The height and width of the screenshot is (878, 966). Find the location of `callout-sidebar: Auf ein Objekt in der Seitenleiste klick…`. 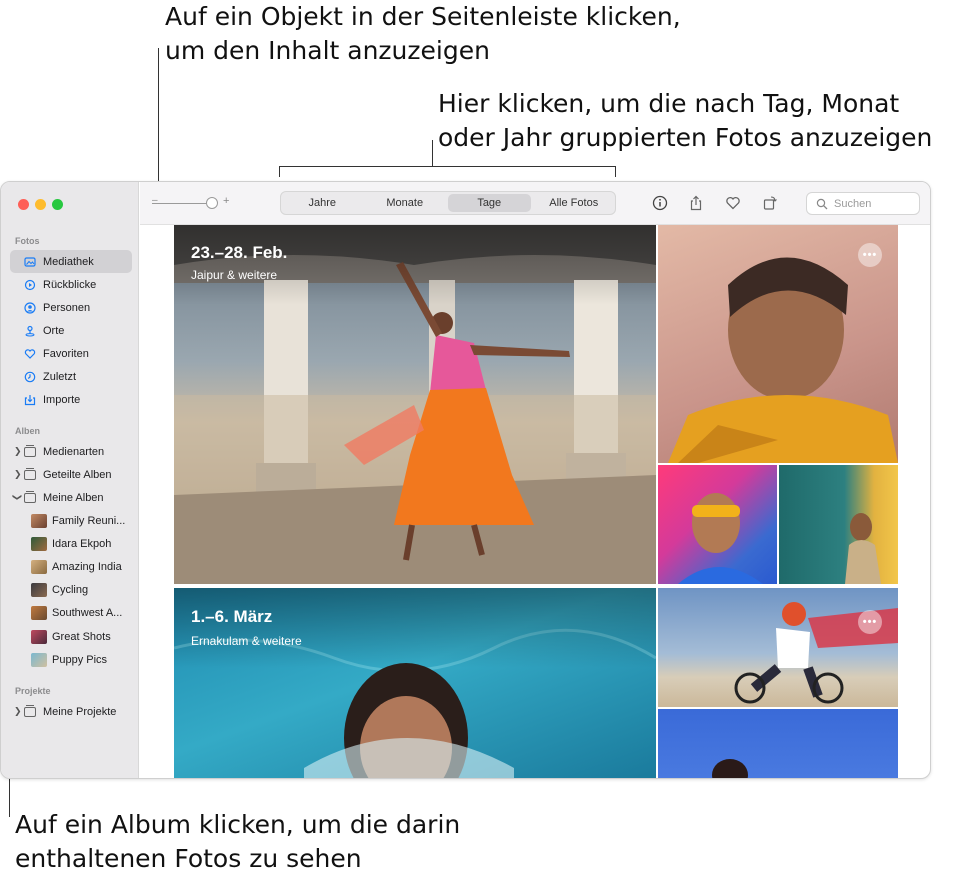

callout-sidebar: Auf ein Objekt in der Seitenleiste klick… is located at coordinates (423, 34).